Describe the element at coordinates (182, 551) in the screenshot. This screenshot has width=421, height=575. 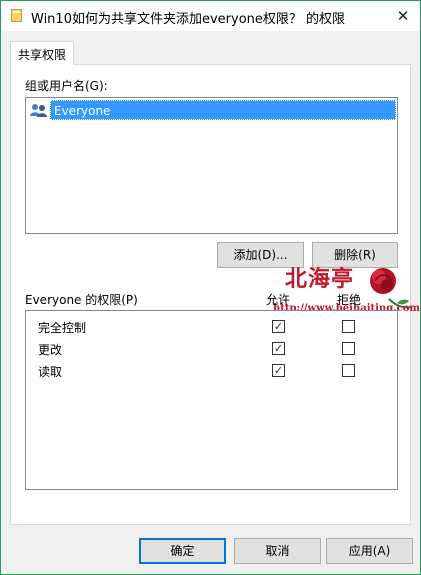
I see `ok-button: 确定` at that location.